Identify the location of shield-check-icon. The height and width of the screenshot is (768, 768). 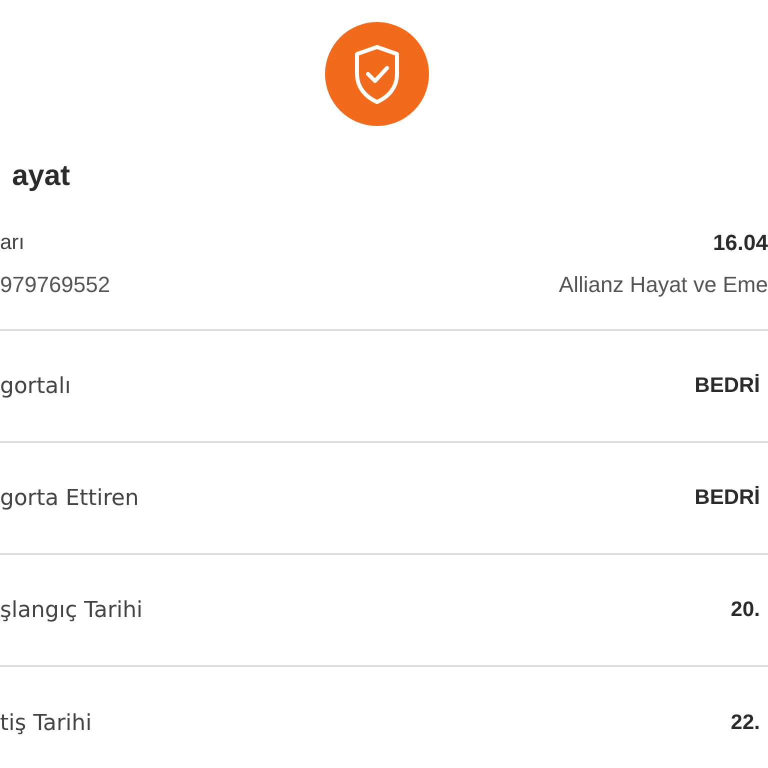
(377, 74).